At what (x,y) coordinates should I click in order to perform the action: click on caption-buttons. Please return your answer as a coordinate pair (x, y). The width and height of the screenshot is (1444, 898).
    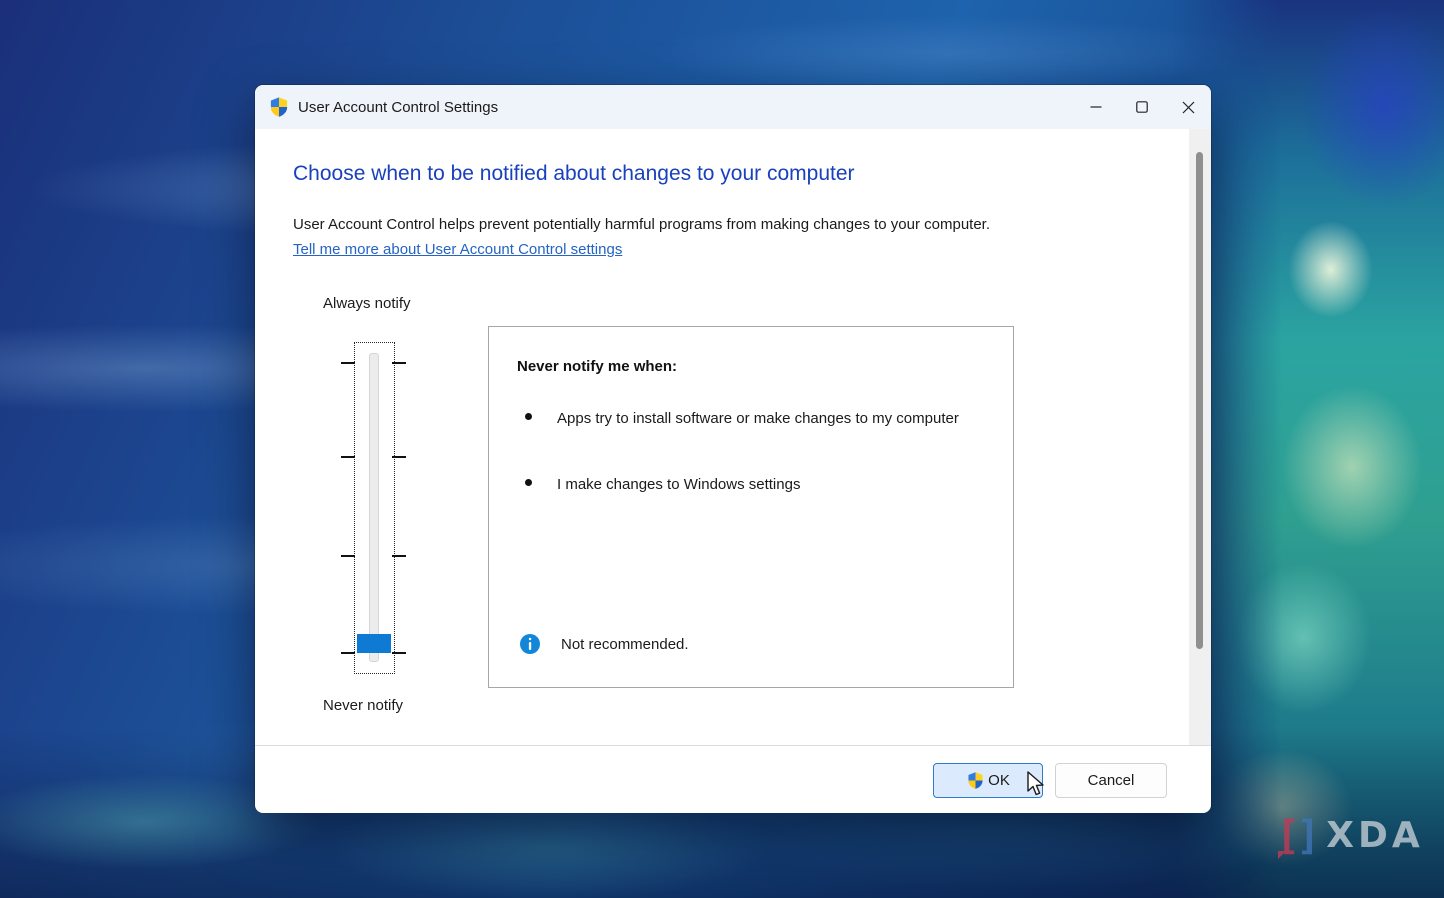
    Looking at the image, I should click on (1142, 107).